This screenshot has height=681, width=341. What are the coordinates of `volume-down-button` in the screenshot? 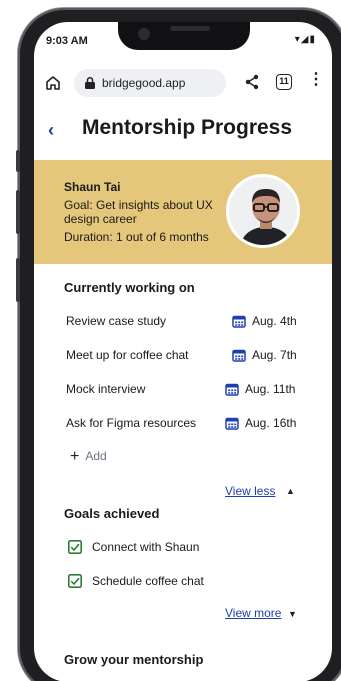 It's located at (18, 280).